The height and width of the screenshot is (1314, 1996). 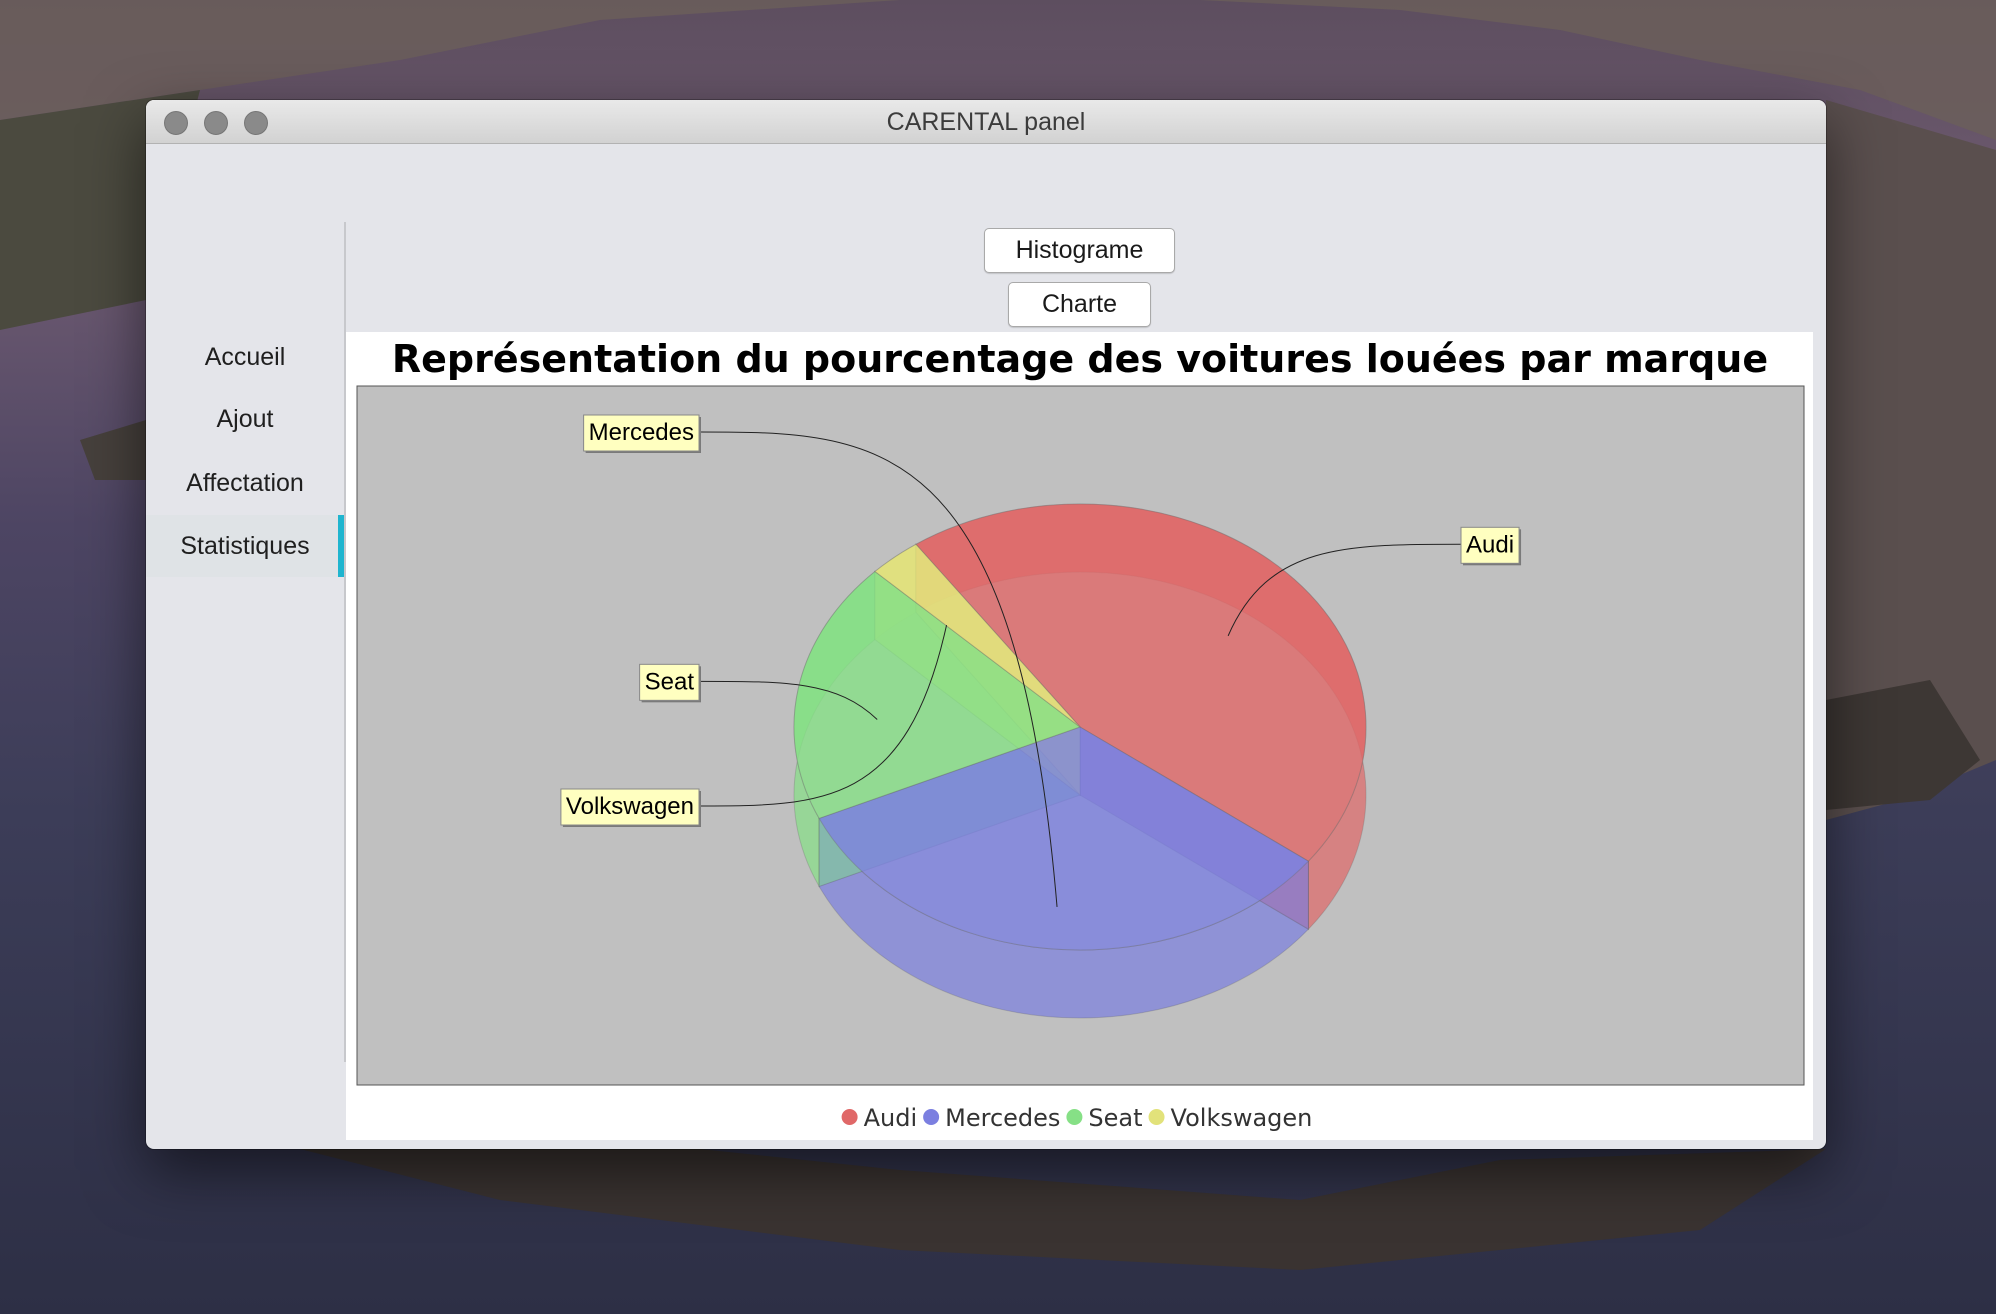 What do you see at coordinates (1242, 1118) in the screenshot?
I see `legend-label: Volkswagen` at bounding box center [1242, 1118].